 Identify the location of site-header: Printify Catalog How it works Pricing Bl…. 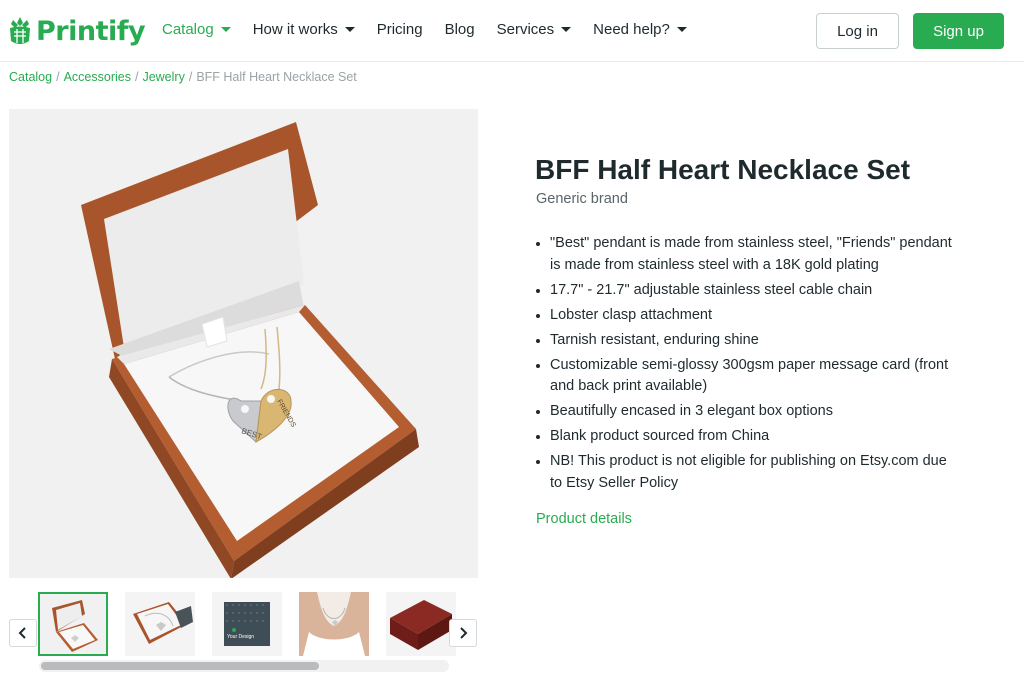
(512, 31).